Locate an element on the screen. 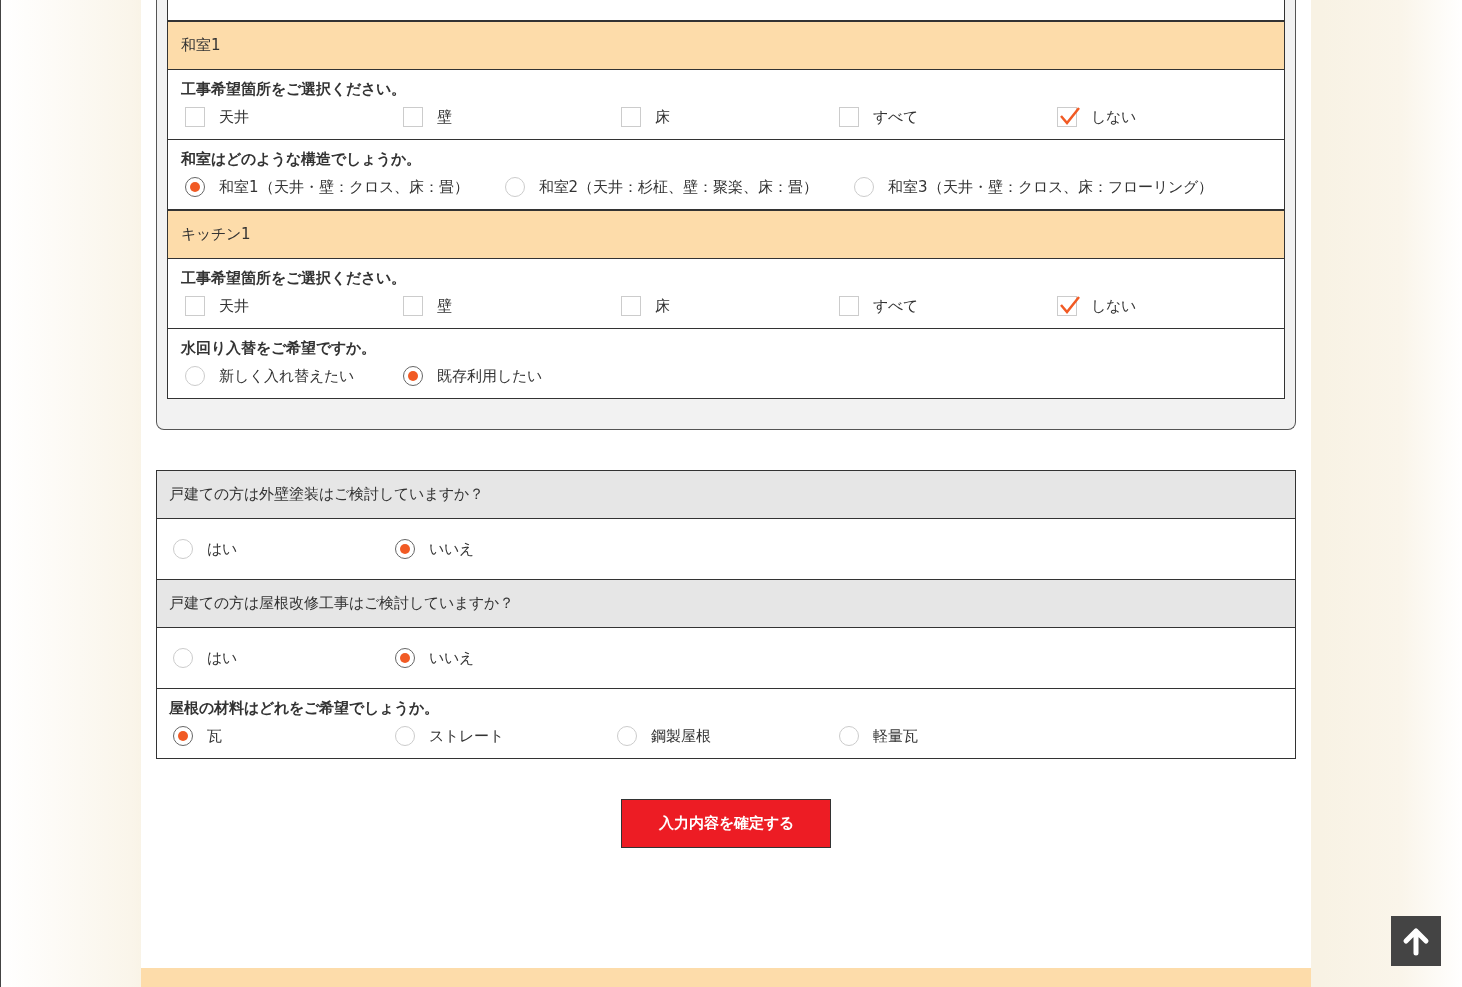 This screenshot has width=1462, height=987. question-header: 戸建ての方は屋根改修工事はご検討していますか？ is located at coordinates (726, 604).